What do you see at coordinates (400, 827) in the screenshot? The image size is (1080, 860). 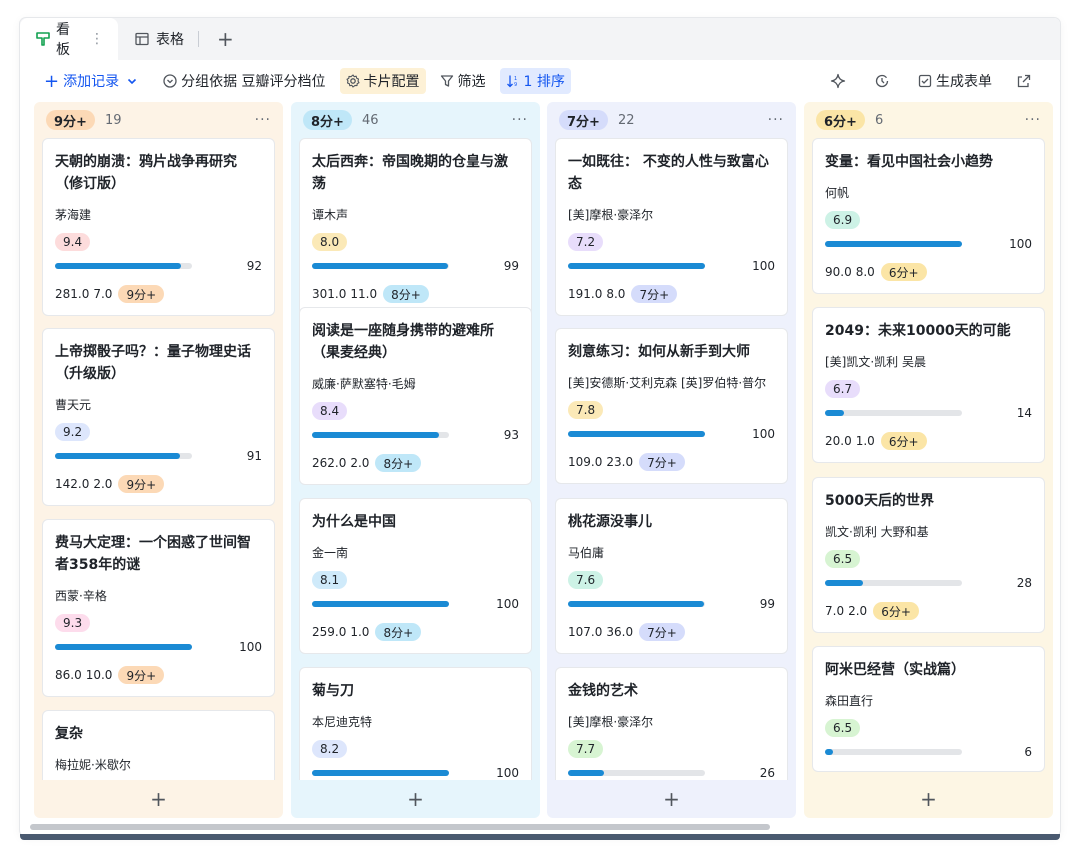 I see `scrollbar-thumb` at bounding box center [400, 827].